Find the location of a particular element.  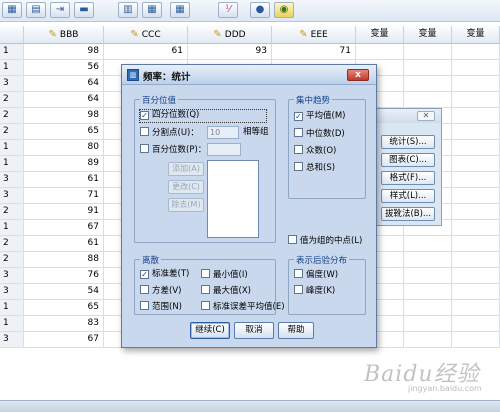

cell-bbb: 71 is located at coordinates (64, 196).